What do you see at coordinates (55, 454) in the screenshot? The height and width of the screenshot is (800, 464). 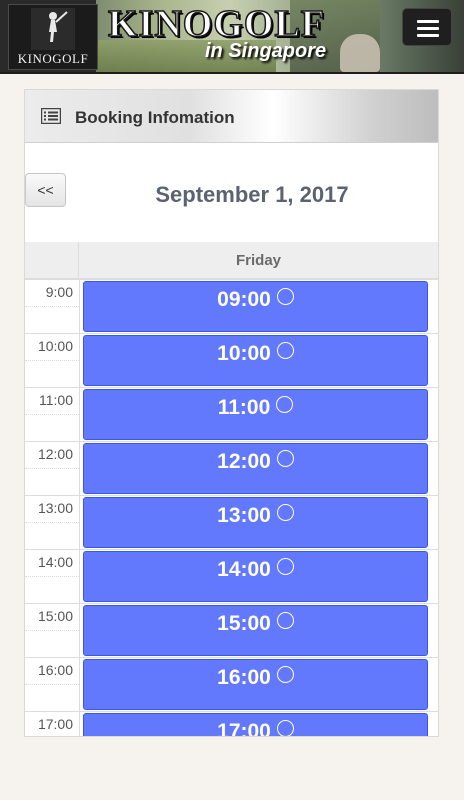 I see `time-label: 12:00` at bounding box center [55, 454].